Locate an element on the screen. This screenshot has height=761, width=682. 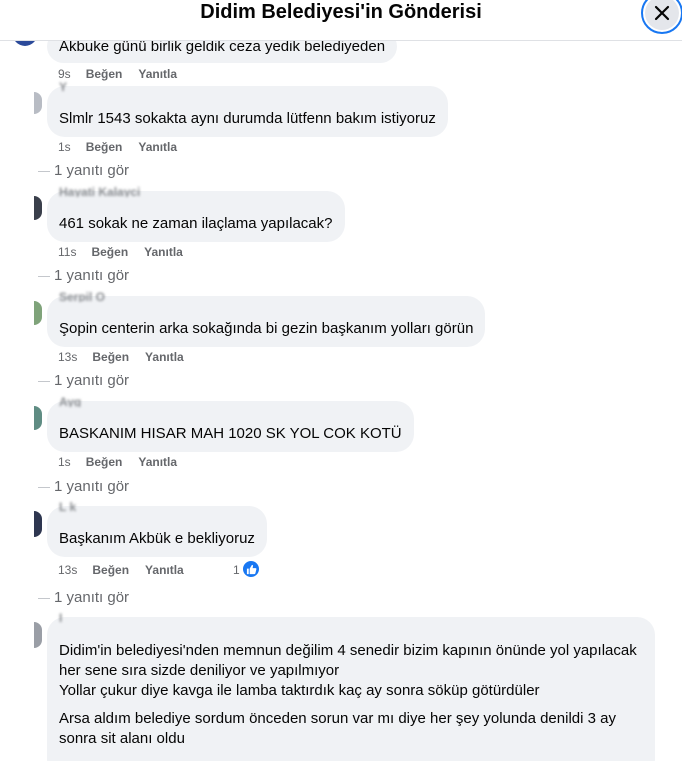
comment-text: BASKANIM HISAR MAH 1020 SK YOL COK KOTÜ is located at coordinates (230, 433).